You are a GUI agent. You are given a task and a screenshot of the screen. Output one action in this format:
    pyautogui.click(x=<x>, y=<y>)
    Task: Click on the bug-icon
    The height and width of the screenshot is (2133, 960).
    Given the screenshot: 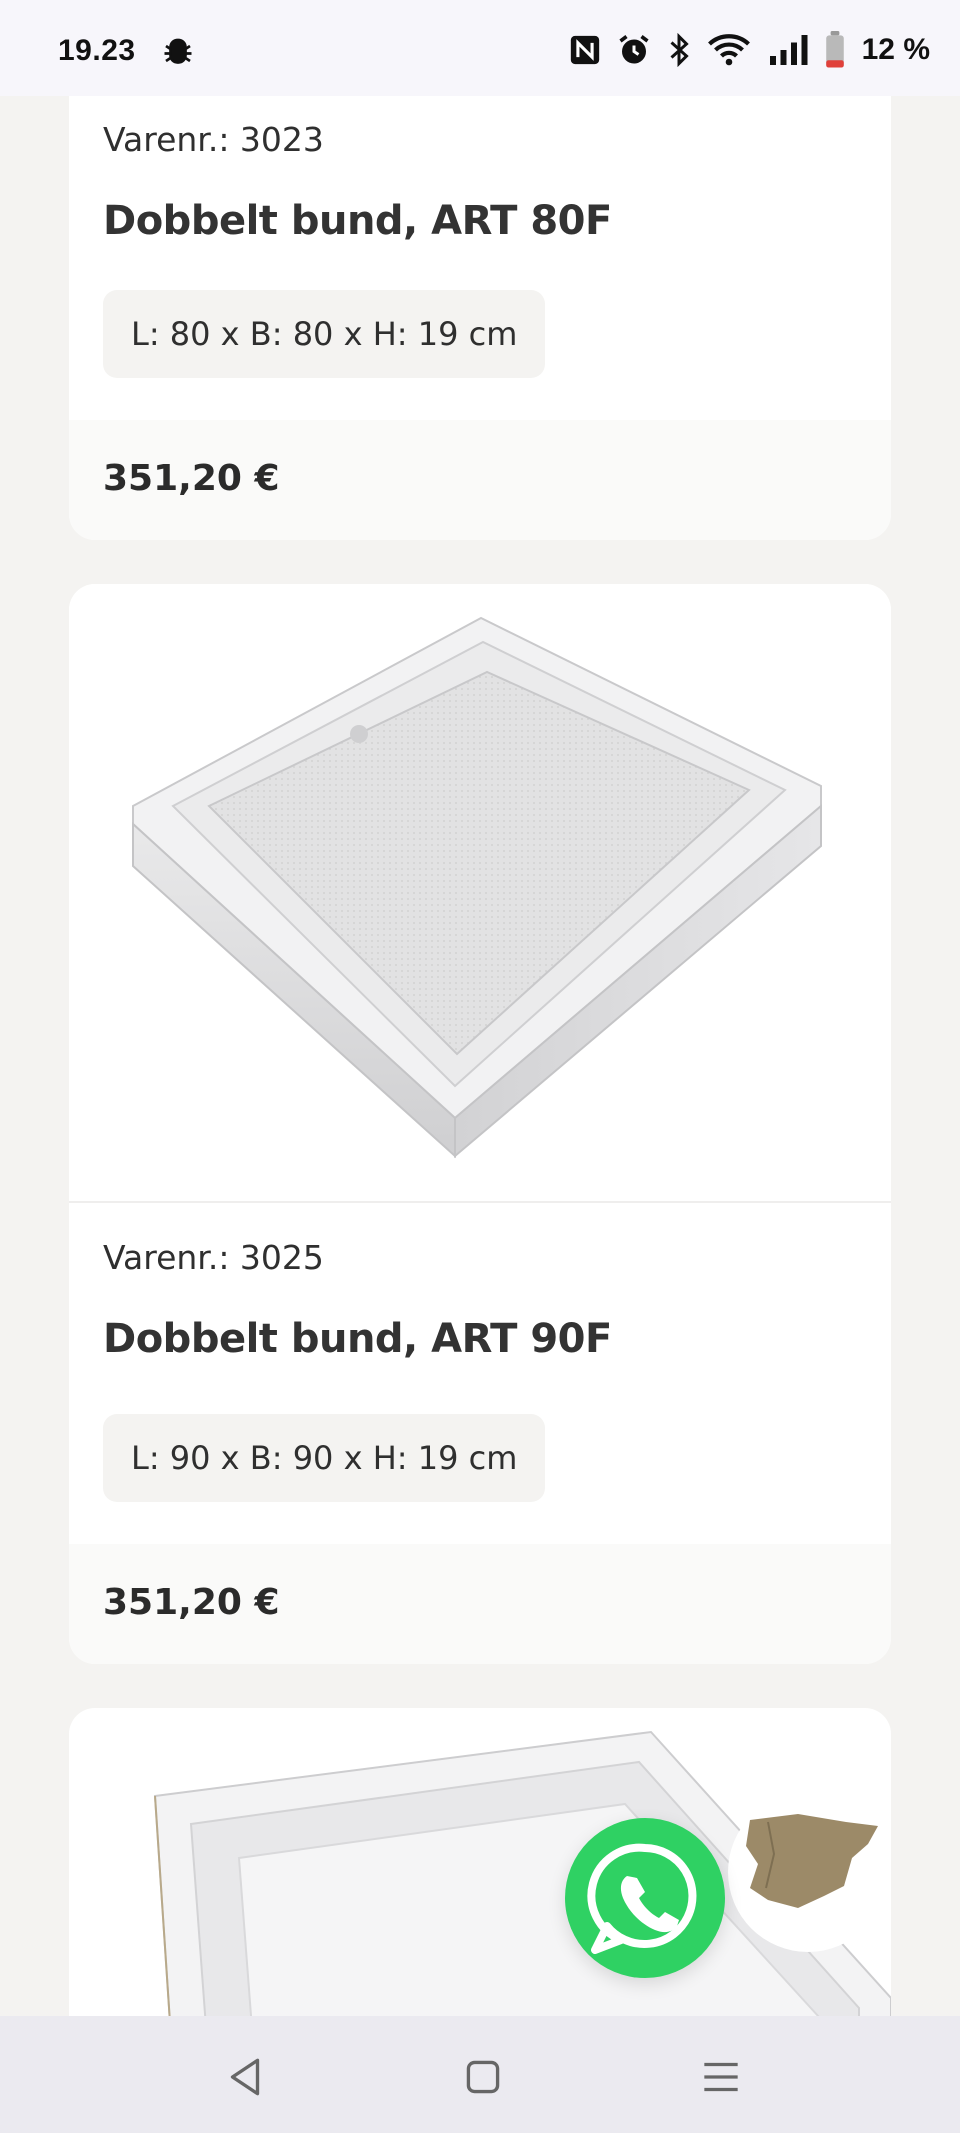 What is the action you would take?
    pyautogui.click(x=178, y=51)
    